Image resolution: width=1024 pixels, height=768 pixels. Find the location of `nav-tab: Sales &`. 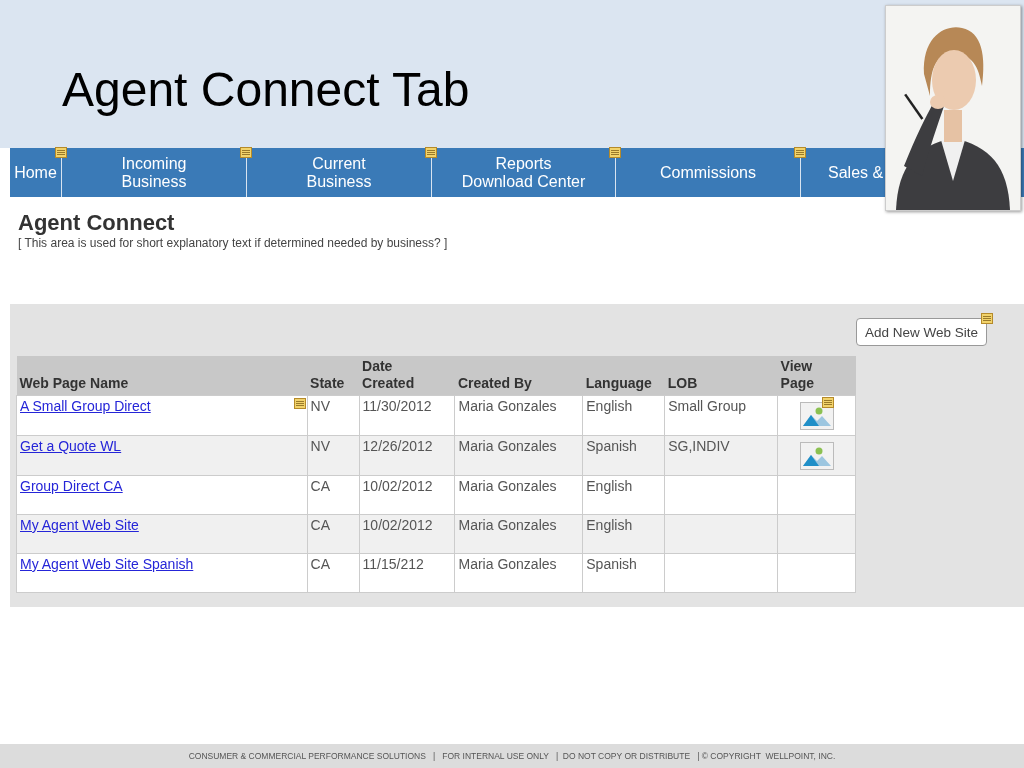

nav-tab: Sales & is located at coordinates (843, 172).